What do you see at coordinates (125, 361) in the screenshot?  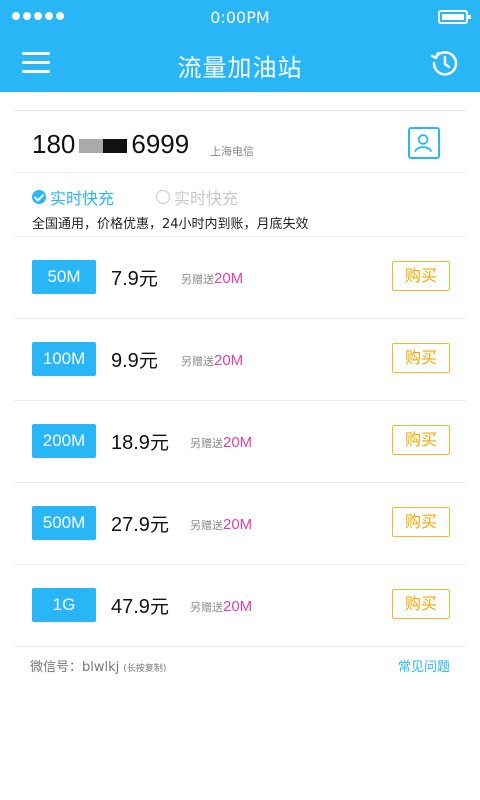 I see `price-value: 9.9` at bounding box center [125, 361].